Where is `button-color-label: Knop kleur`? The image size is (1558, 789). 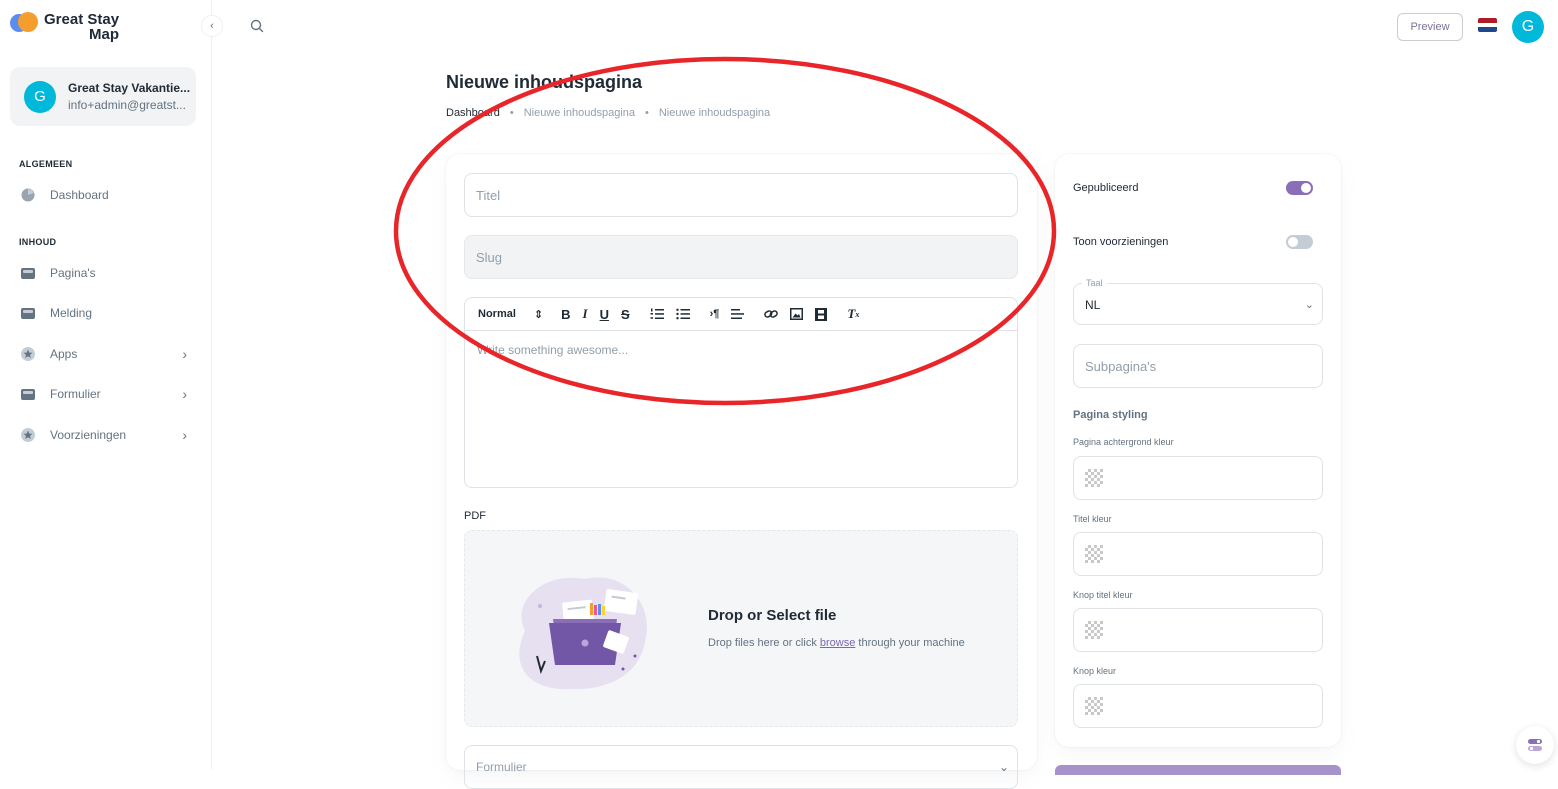 button-color-label: Knop kleur is located at coordinates (1095, 671).